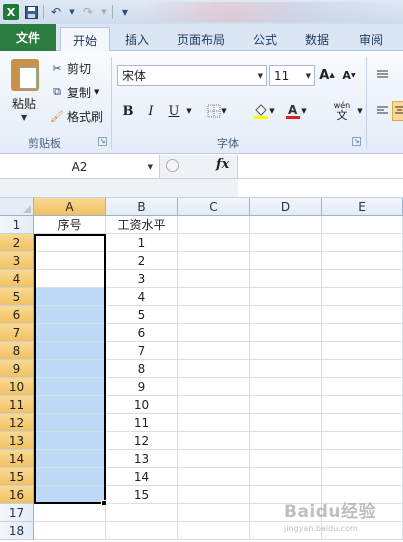 The width and height of the screenshot is (403, 542). Describe the element at coordinates (17, 315) in the screenshot. I see `row-header-6: 6` at that location.